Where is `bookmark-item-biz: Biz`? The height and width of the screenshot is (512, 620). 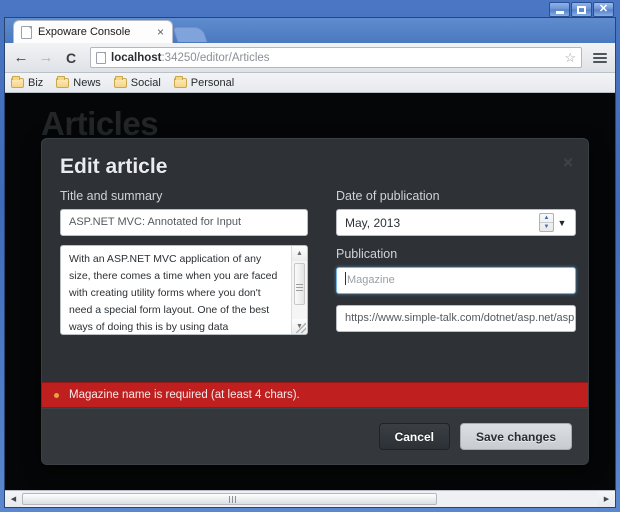 bookmark-item-biz: Biz is located at coordinates (27, 82).